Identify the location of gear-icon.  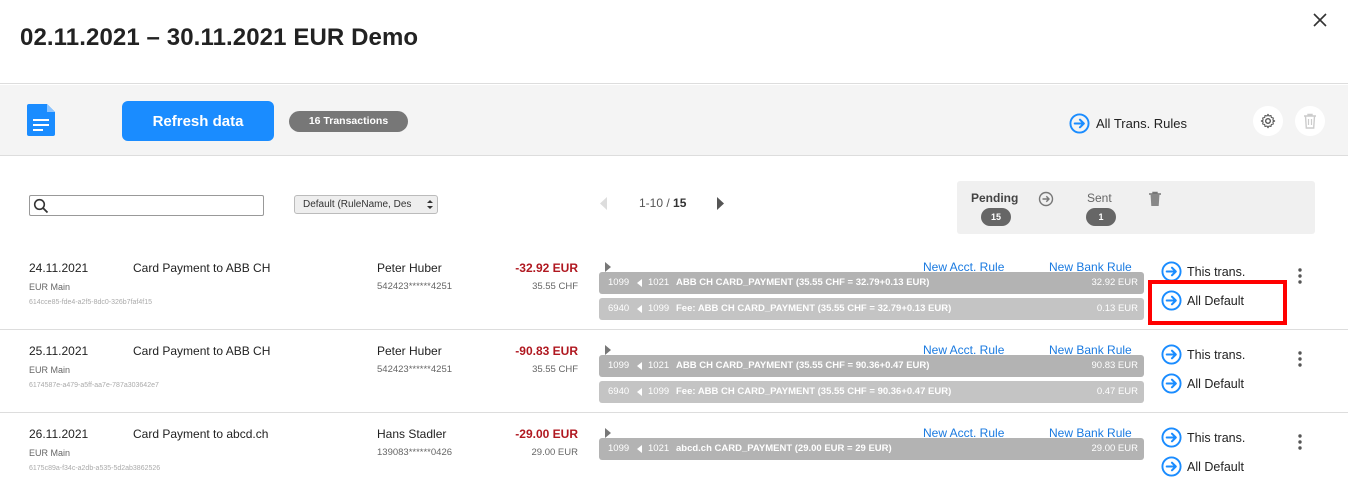
(1268, 121).